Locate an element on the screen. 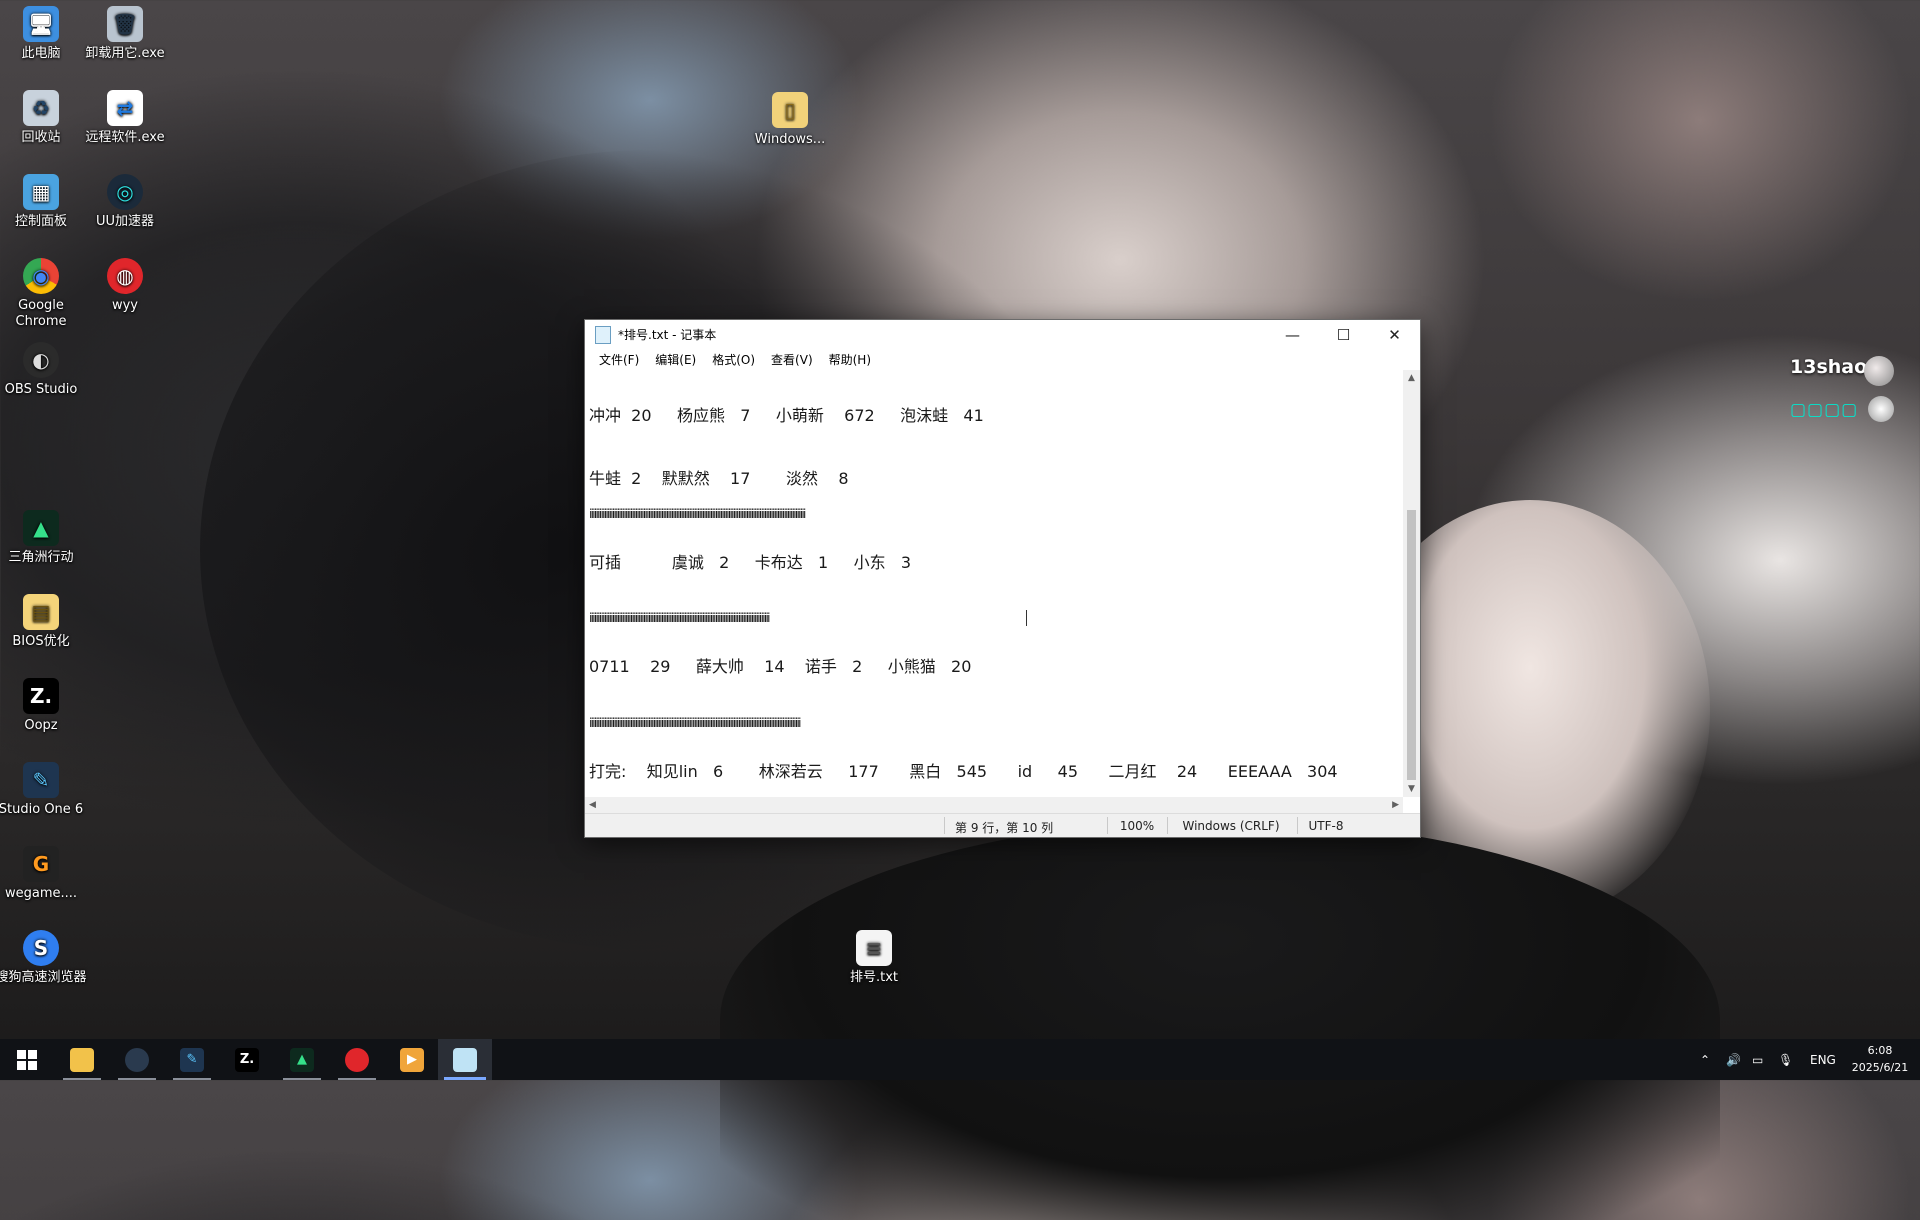 The image size is (1920, 1220). control-panel-icon: ▦ is located at coordinates (41, 192).